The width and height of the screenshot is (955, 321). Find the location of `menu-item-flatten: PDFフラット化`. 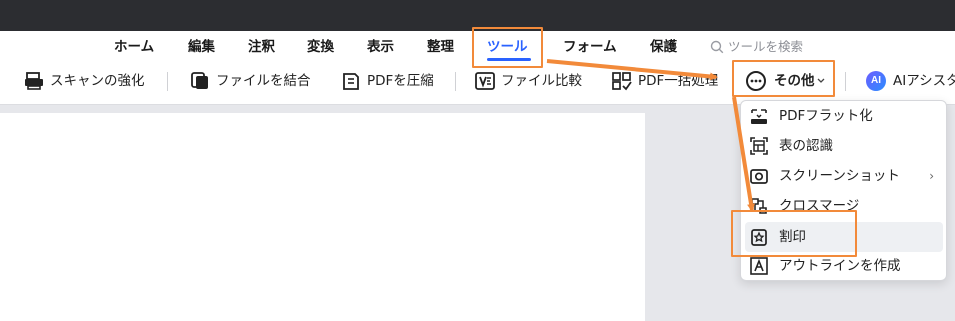

menu-item-flatten: PDFフラット化 is located at coordinates (843, 116).